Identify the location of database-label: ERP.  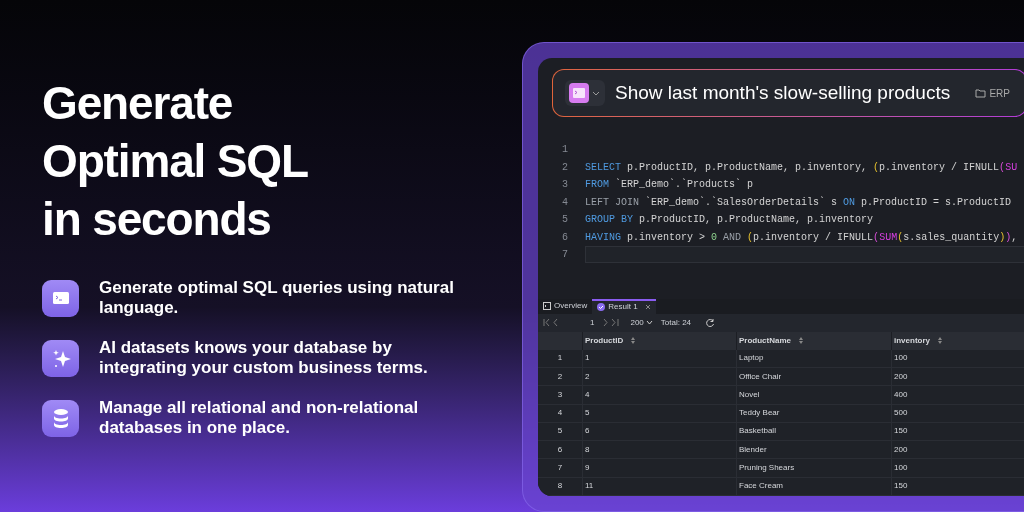
(999, 93).